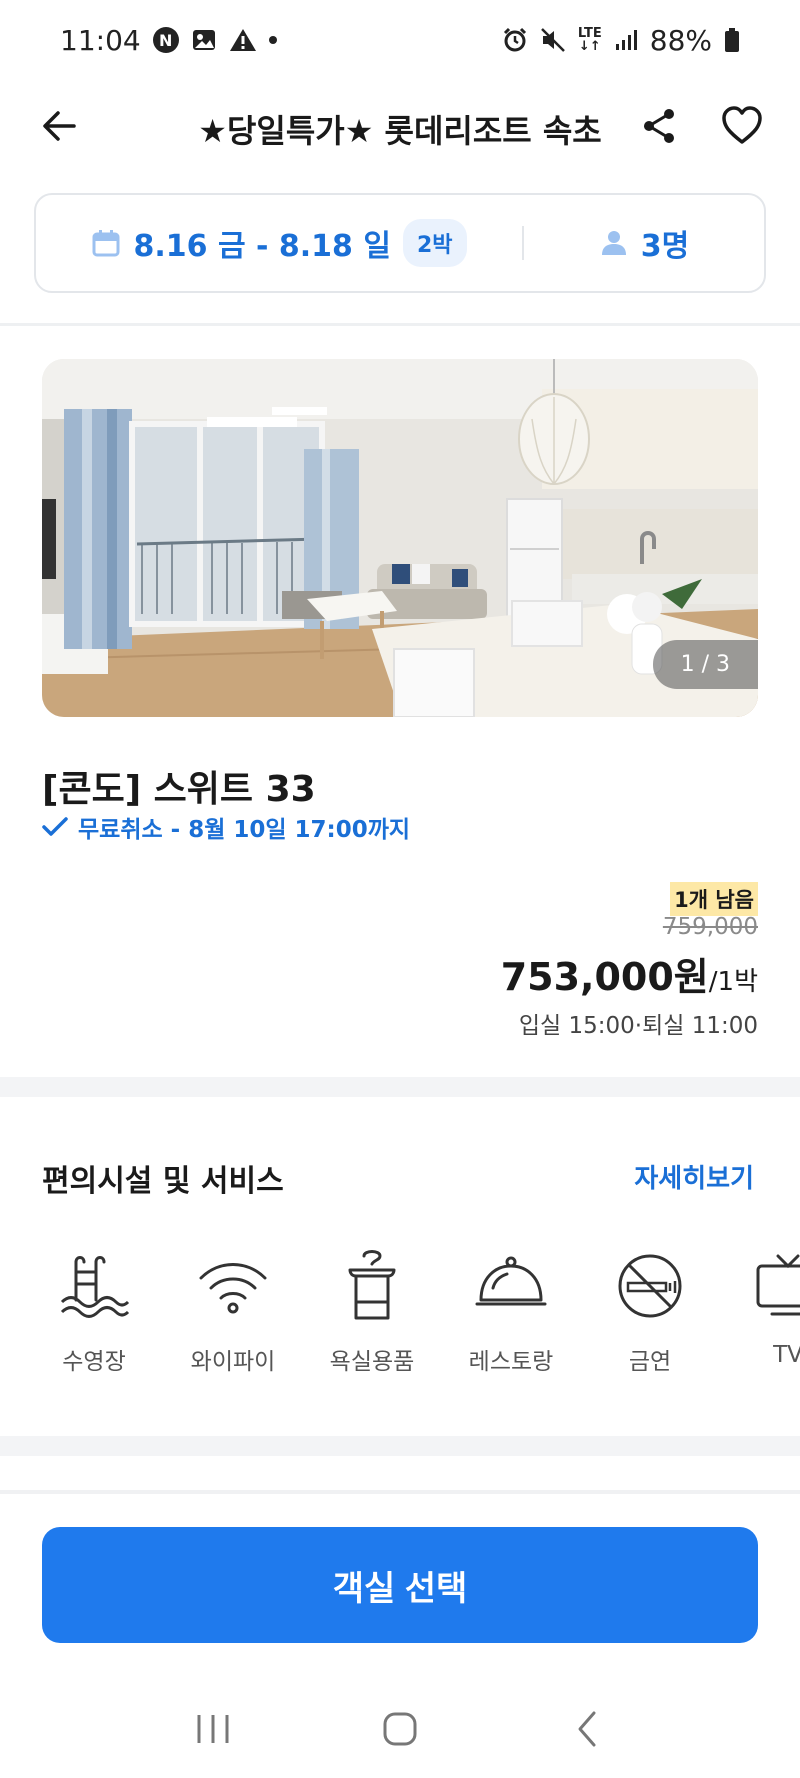  Describe the element at coordinates (786, 1355) in the screenshot. I see `facility-label: TV` at that location.